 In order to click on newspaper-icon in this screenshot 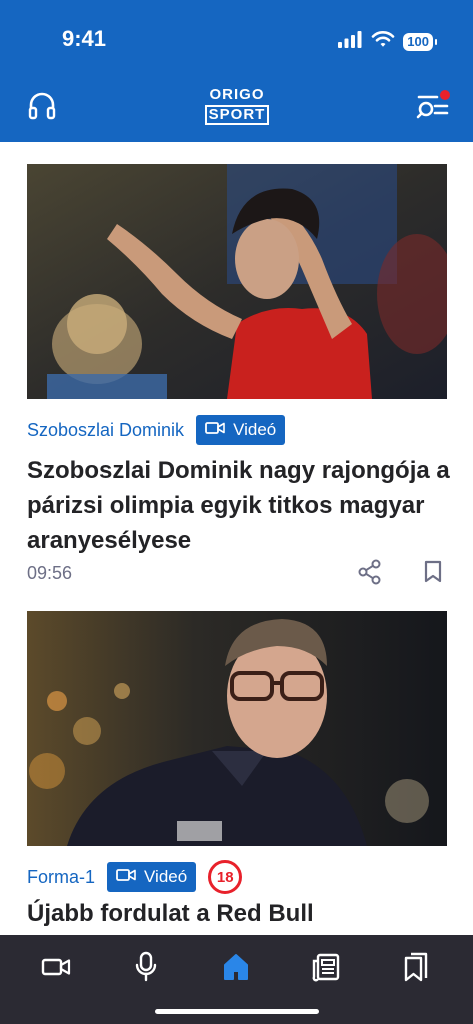, I will do `click(326, 969)`.